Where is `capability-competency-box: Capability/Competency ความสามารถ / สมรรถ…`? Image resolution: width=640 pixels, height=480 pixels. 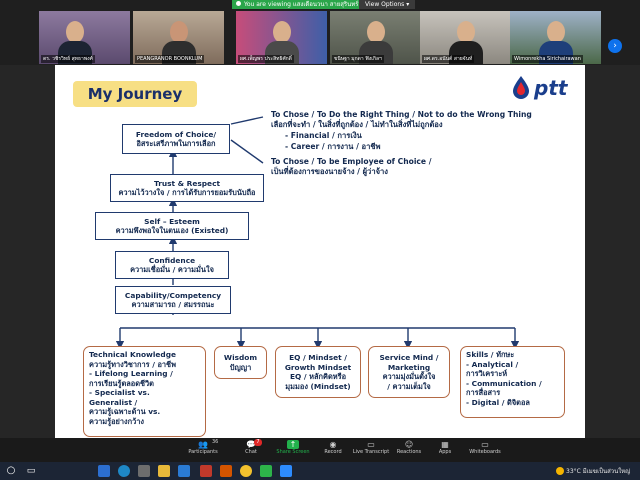
capability-competency-box: Capability/Competency ความสามารถ / สมรรถ… is located at coordinates (173, 300).